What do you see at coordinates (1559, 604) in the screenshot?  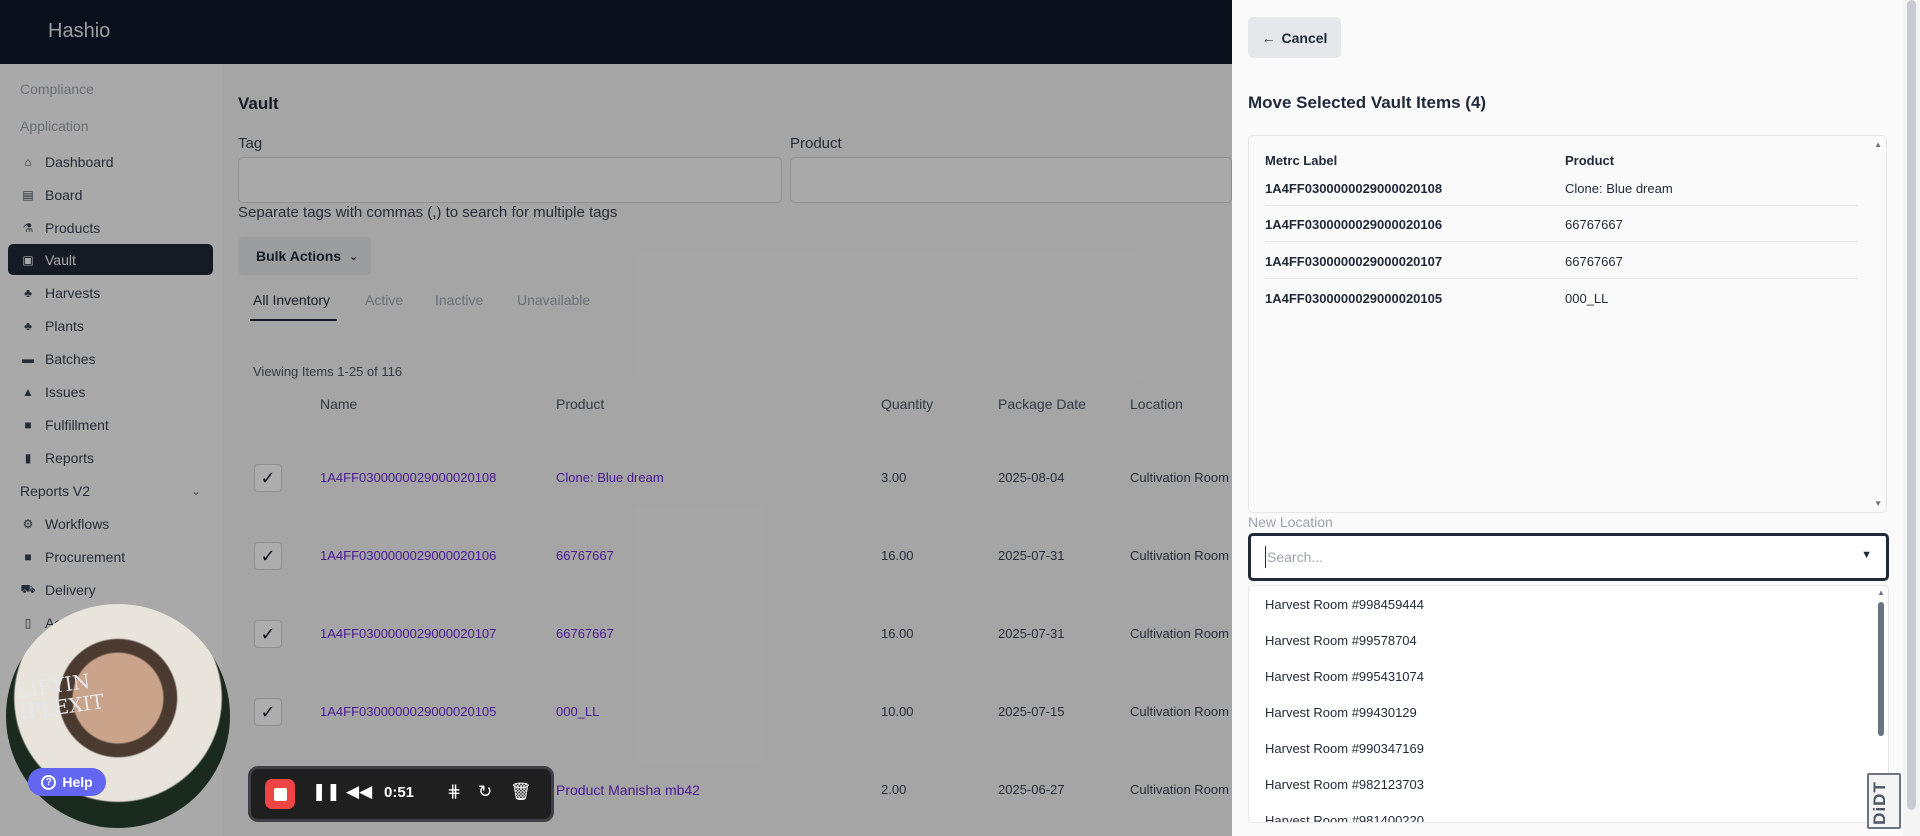 I see `dropdown-option: Harvest Room #998459444` at bounding box center [1559, 604].